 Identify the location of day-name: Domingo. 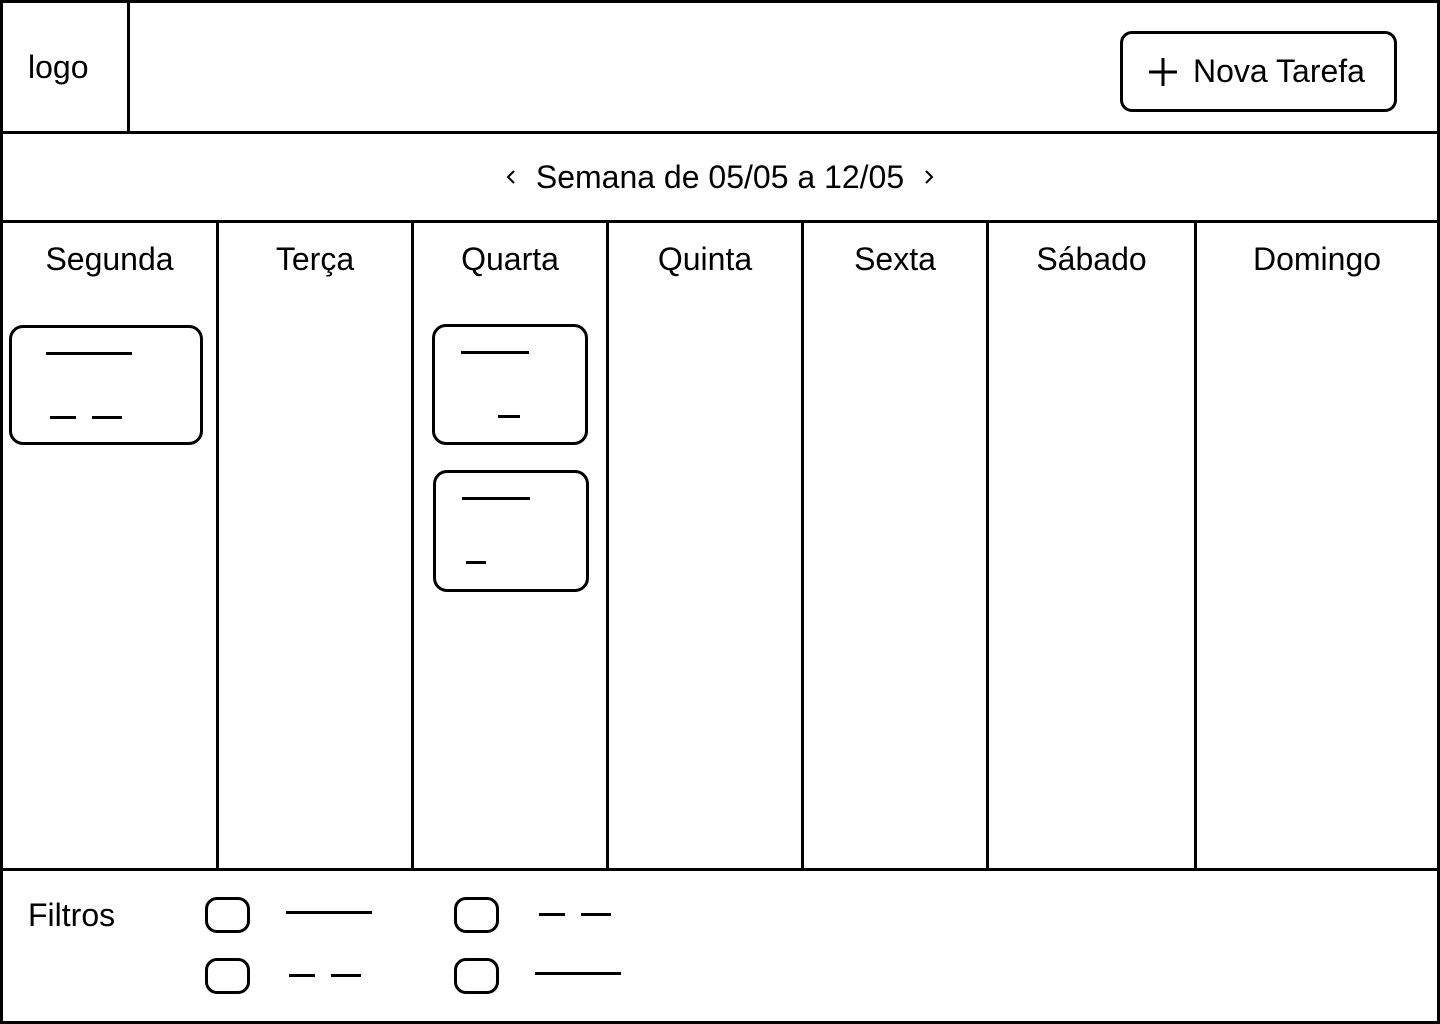
(1317, 259).